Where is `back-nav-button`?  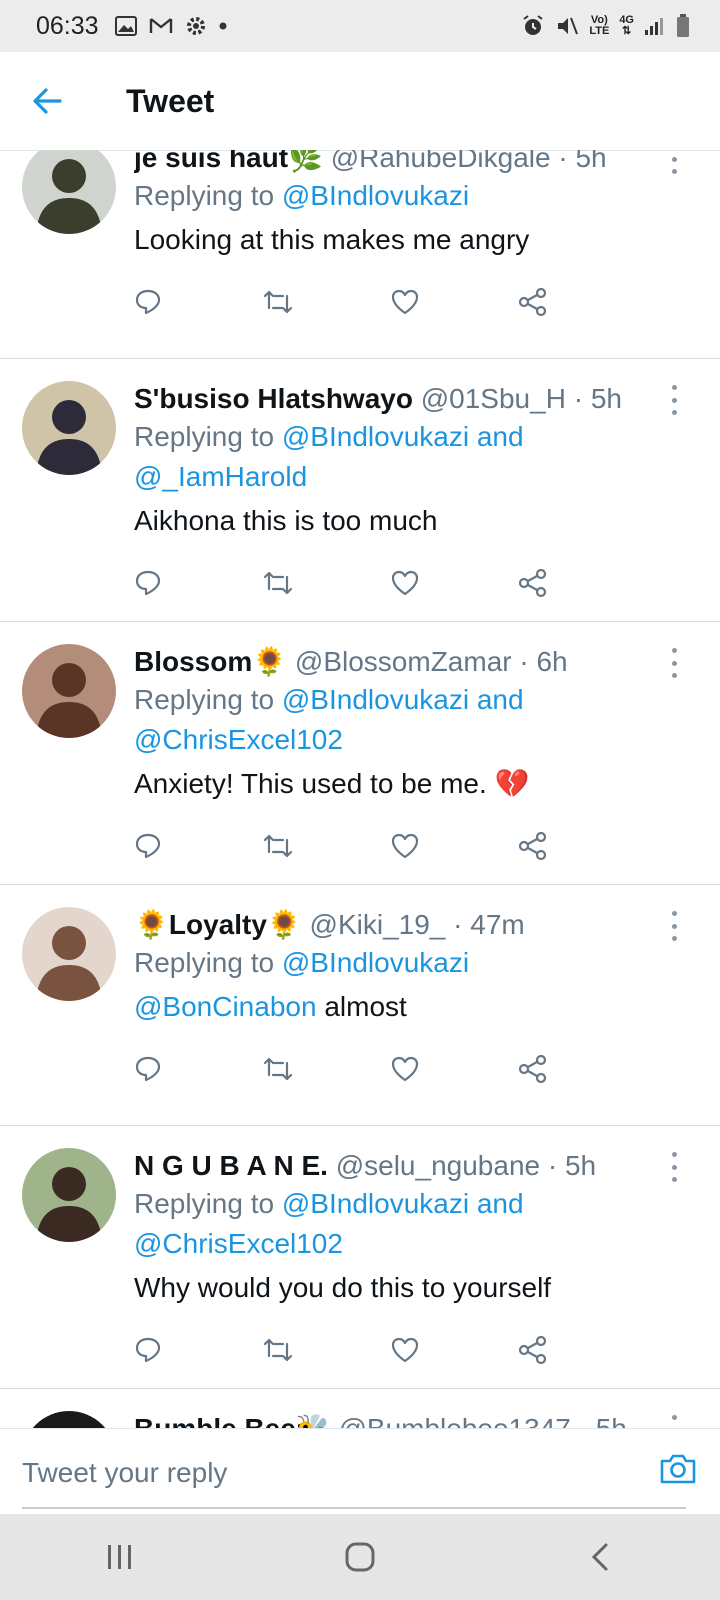 back-nav-button is located at coordinates (600, 1557).